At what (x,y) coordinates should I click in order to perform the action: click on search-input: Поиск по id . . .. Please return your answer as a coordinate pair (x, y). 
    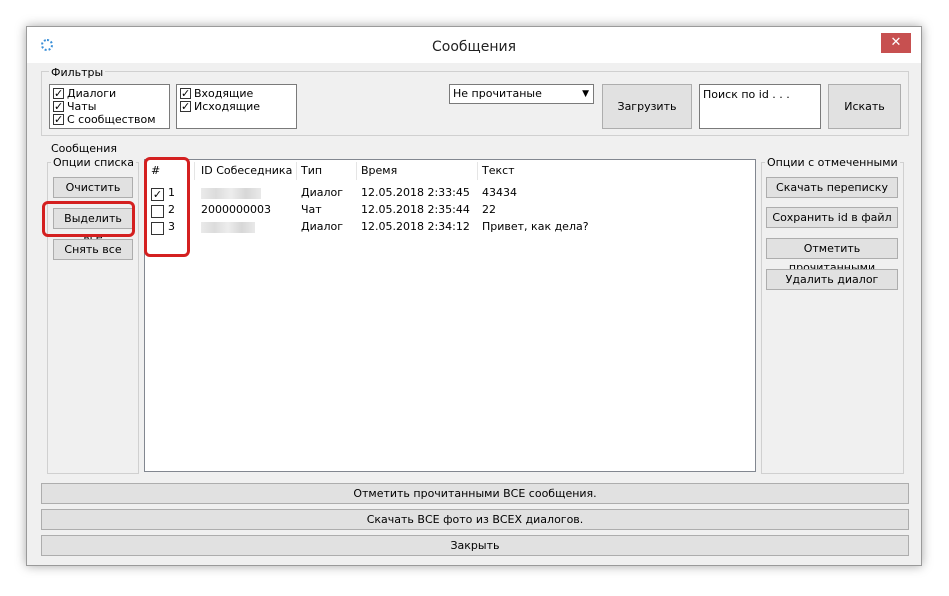
    Looking at the image, I should click on (760, 106).